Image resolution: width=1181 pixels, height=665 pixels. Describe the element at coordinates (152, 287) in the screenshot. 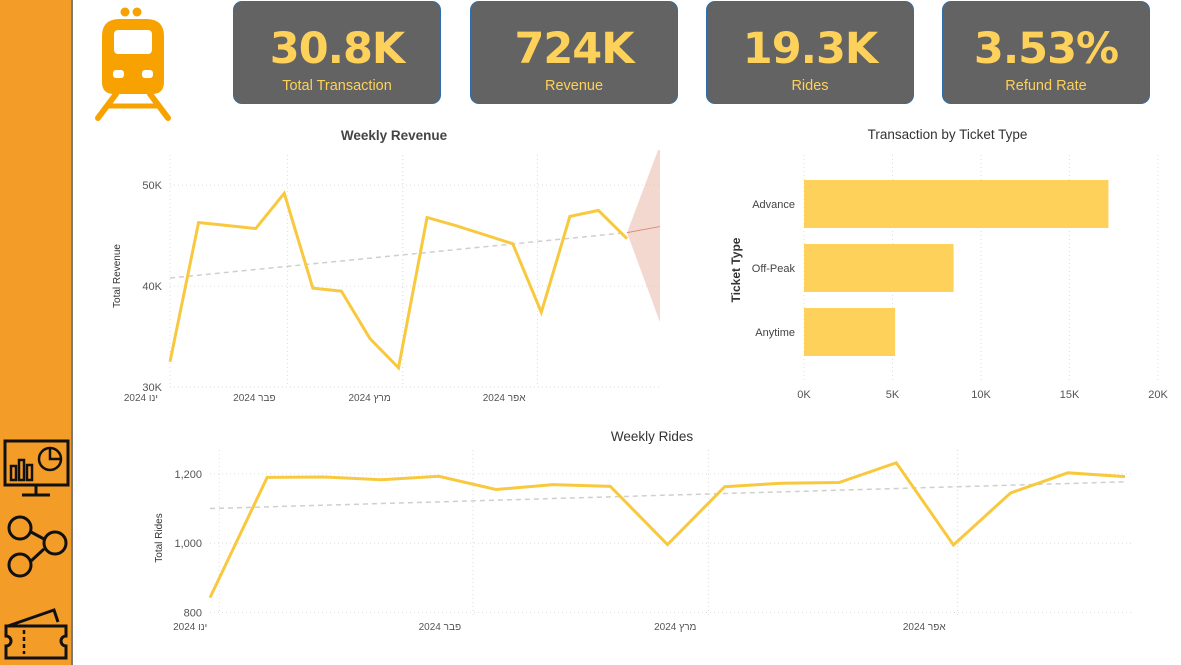

I see `y-tick-label: 40K` at that location.